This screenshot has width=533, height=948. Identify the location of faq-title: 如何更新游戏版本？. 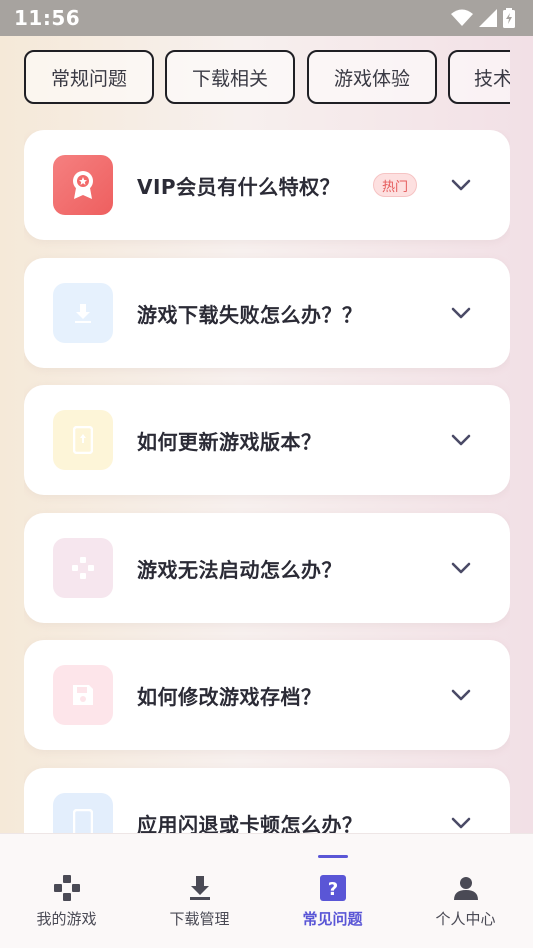
(229, 441).